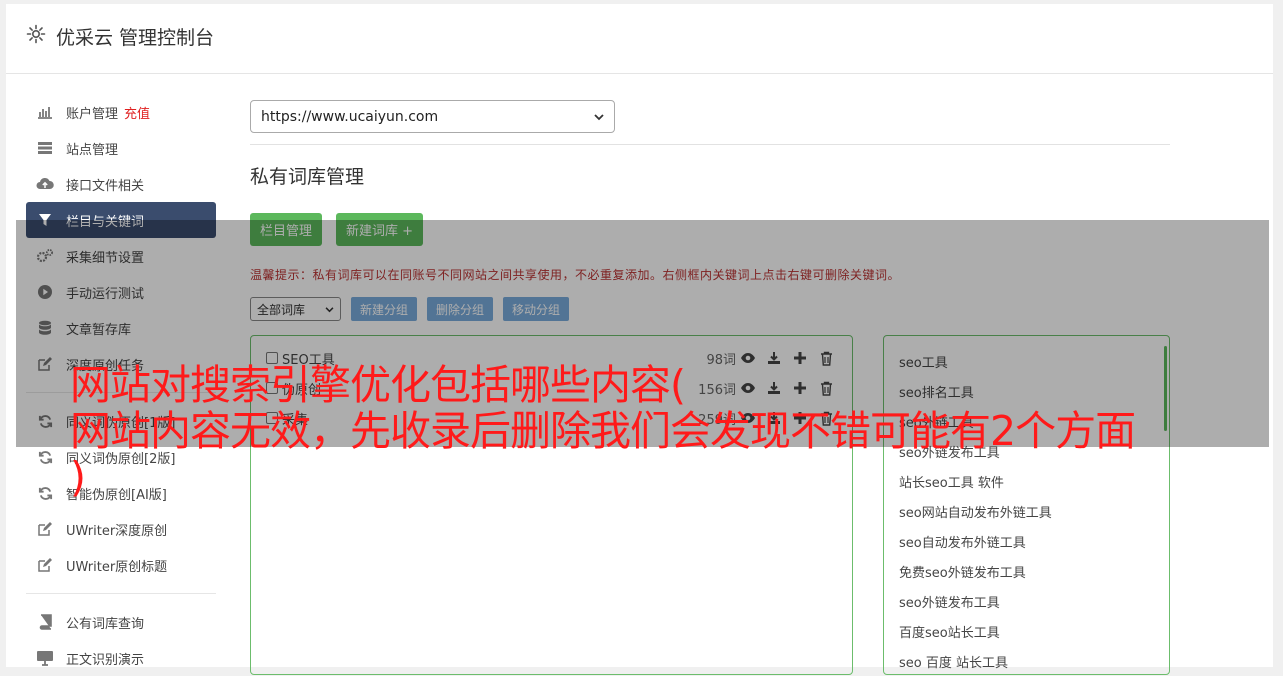 The image size is (1283, 676). I want to click on sidebar-item-label: 正文识别演示, so click(105, 660).